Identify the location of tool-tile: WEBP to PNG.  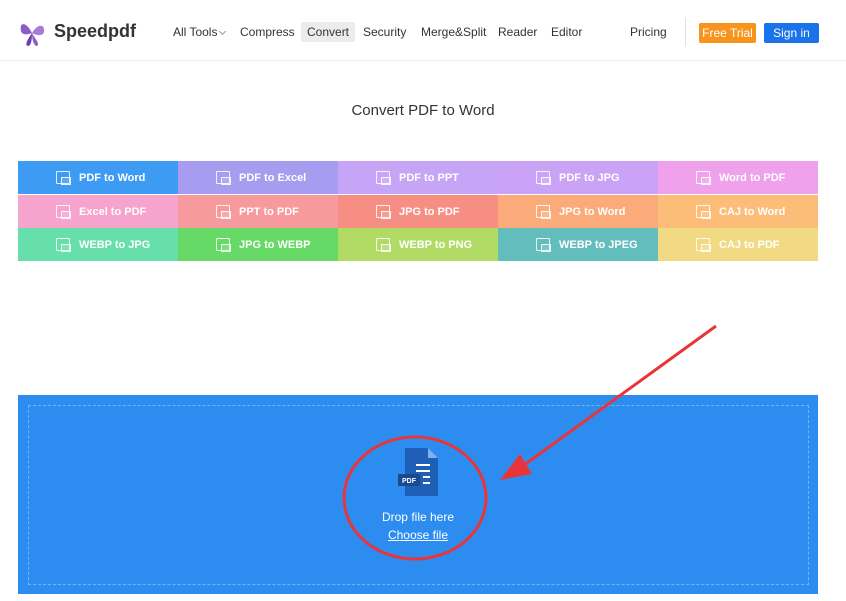
(418, 244).